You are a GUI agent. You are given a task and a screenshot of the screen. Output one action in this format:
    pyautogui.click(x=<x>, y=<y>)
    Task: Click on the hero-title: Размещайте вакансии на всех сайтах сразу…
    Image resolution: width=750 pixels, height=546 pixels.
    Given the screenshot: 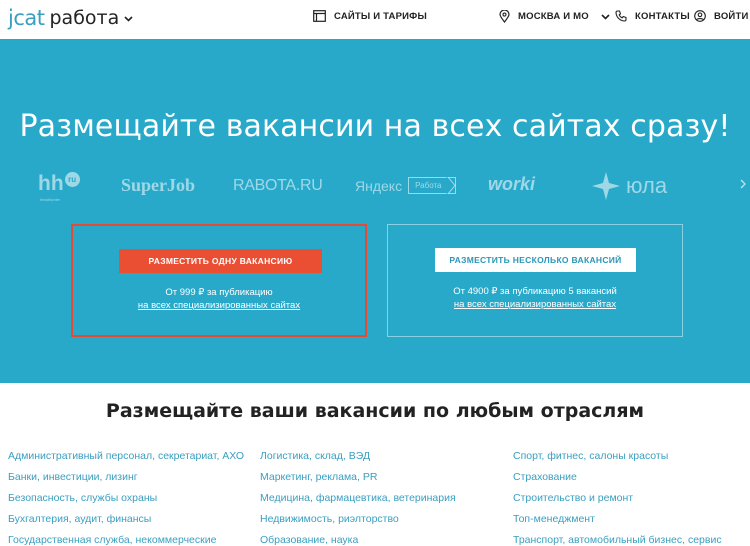 What is the action you would take?
    pyautogui.click(x=375, y=126)
    